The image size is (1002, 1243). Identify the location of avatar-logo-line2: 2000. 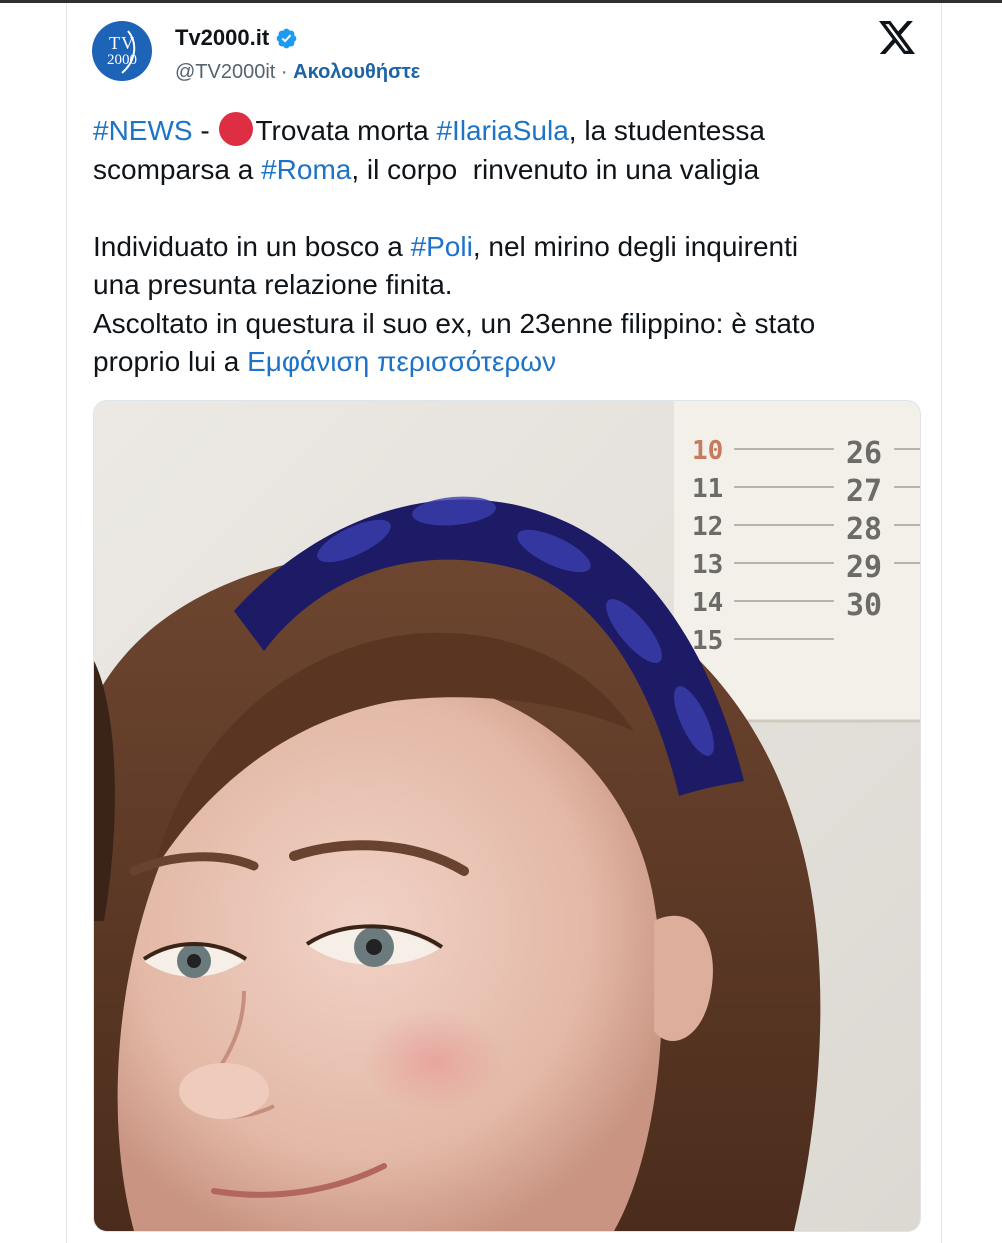
(122, 60).